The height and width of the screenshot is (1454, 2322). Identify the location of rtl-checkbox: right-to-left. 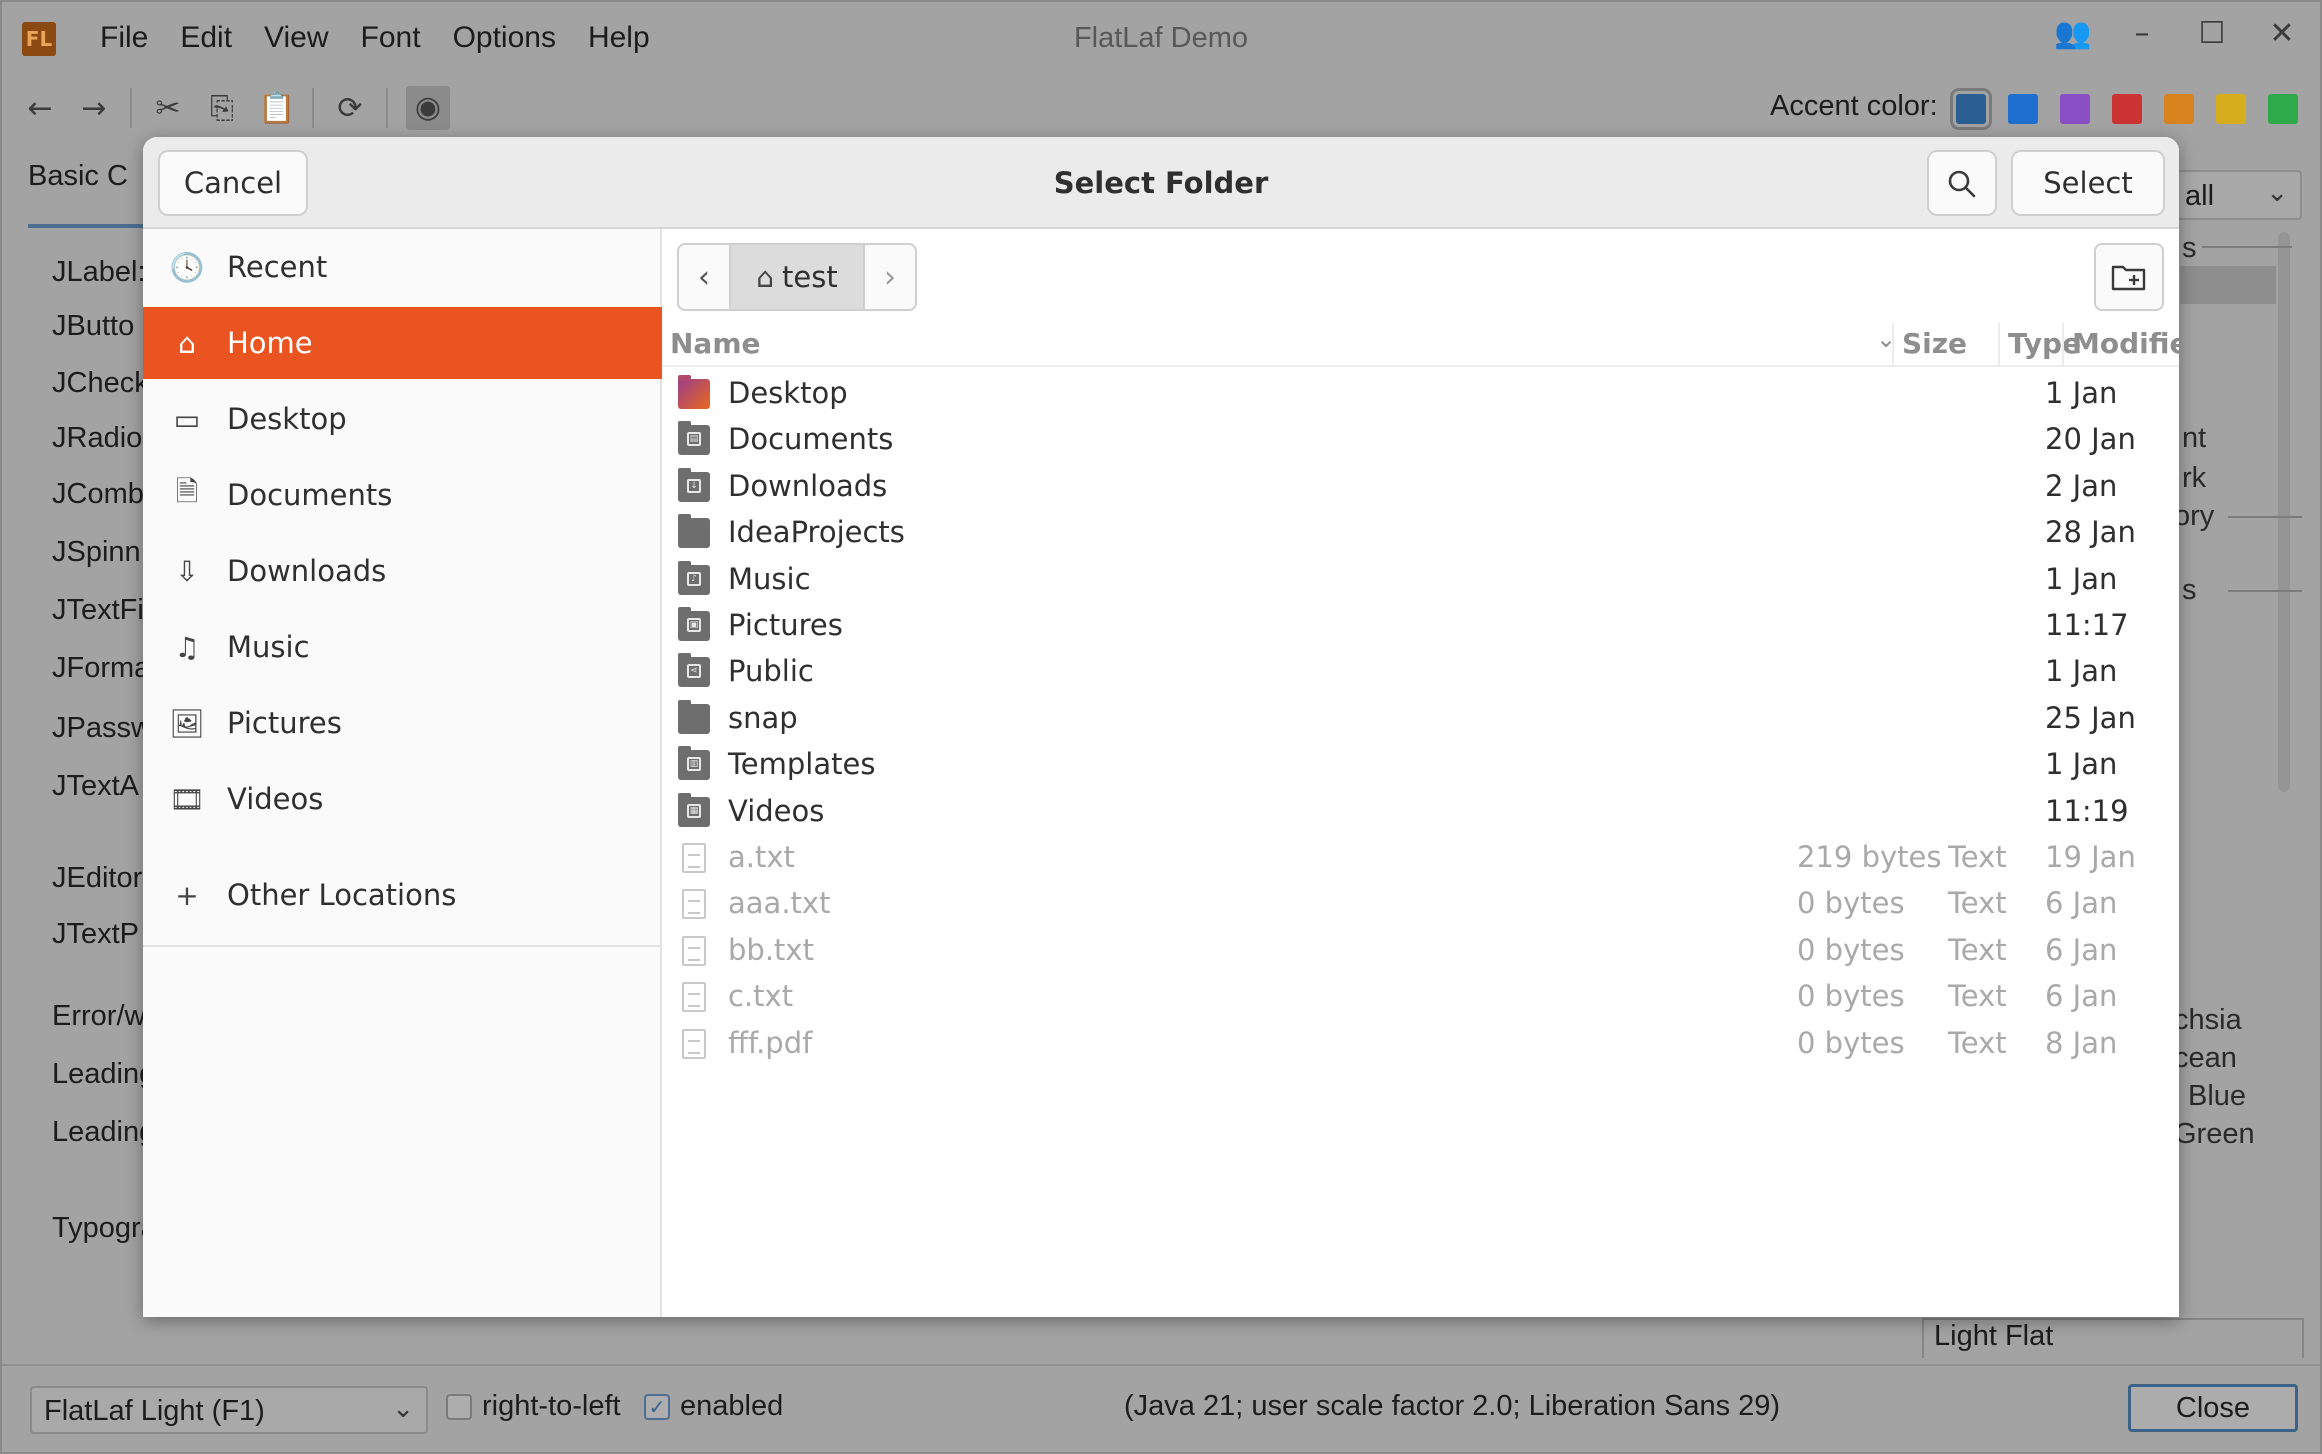
(533, 1406).